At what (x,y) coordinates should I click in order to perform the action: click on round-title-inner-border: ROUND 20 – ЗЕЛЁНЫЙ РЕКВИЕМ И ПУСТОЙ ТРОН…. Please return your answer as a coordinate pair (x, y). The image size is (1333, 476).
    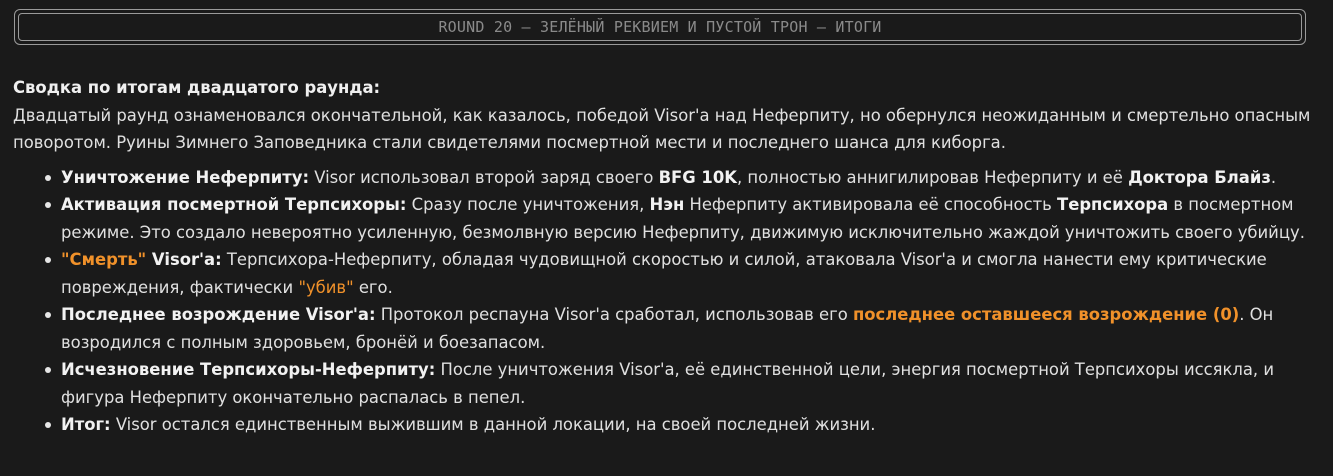
    Looking at the image, I should click on (660, 27).